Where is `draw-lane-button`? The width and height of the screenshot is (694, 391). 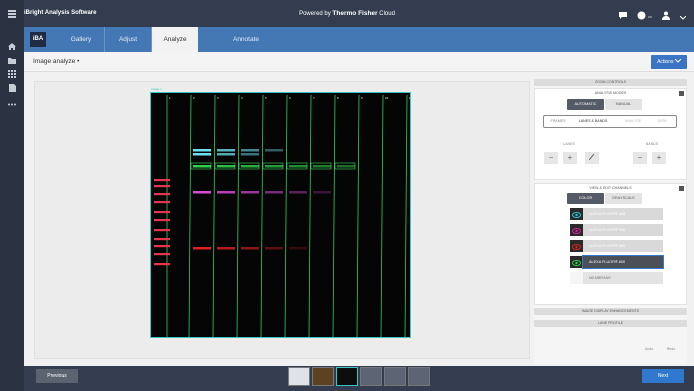 draw-lane-button is located at coordinates (592, 158).